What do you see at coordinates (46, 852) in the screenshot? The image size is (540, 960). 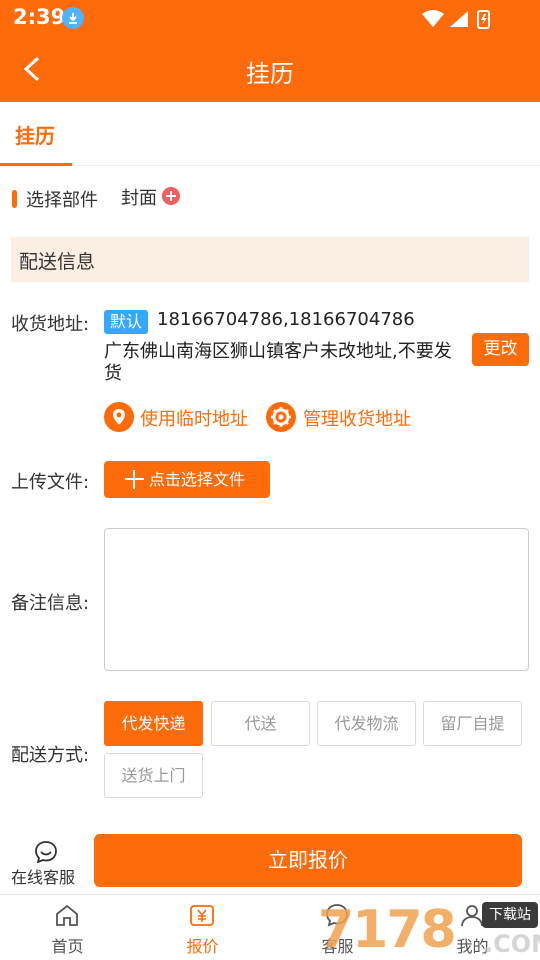 I see `customer-service-icon` at bounding box center [46, 852].